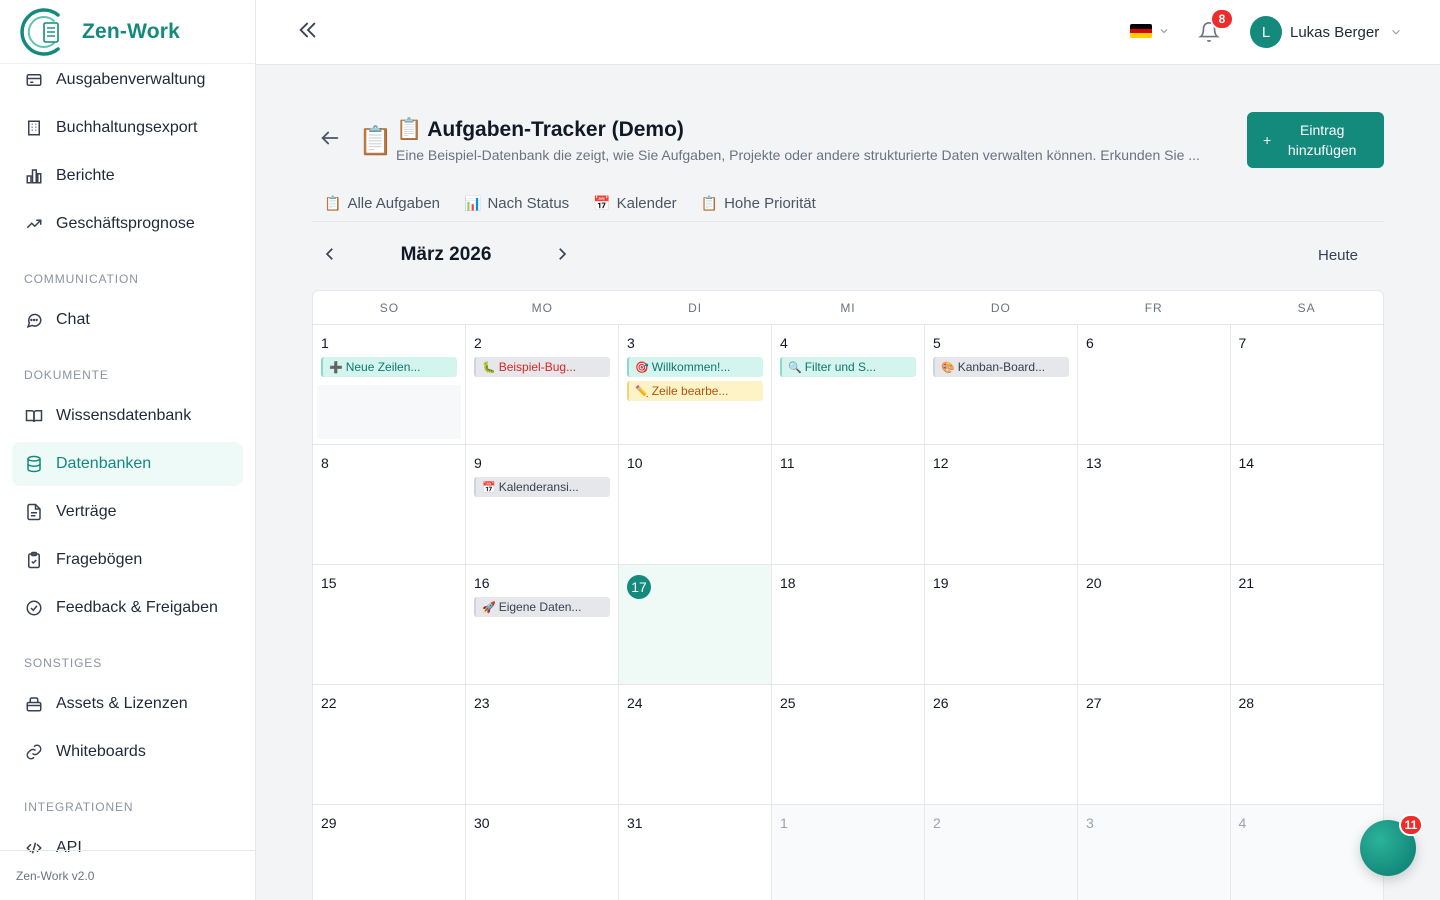 This screenshot has height=900, width=1440. What do you see at coordinates (389, 852) in the screenshot?
I see `calendar-day: 29` at bounding box center [389, 852].